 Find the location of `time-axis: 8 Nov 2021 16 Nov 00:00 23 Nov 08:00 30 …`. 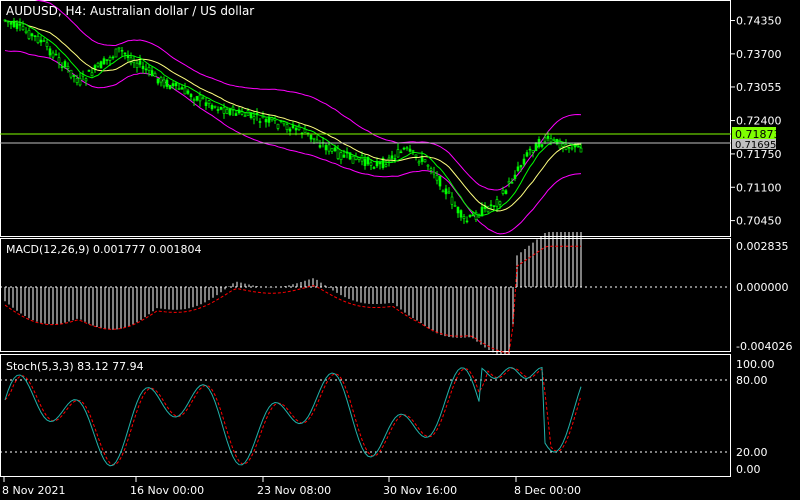

time-axis: 8 Nov 2021 16 Nov 00:00 23 Nov 08:00 30 … is located at coordinates (291, 487).